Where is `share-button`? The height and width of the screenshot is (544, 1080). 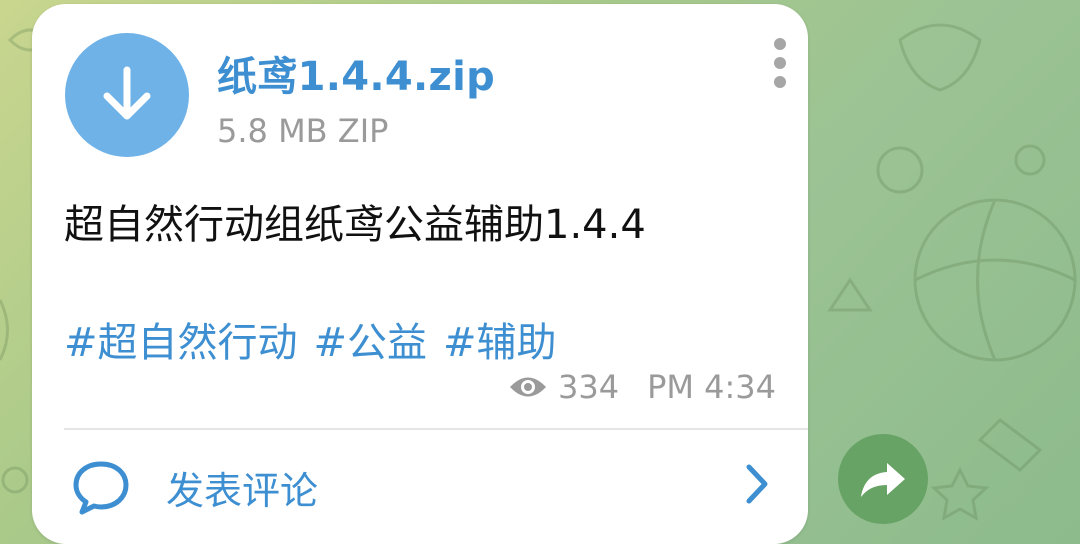 share-button is located at coordinates (883, 479).